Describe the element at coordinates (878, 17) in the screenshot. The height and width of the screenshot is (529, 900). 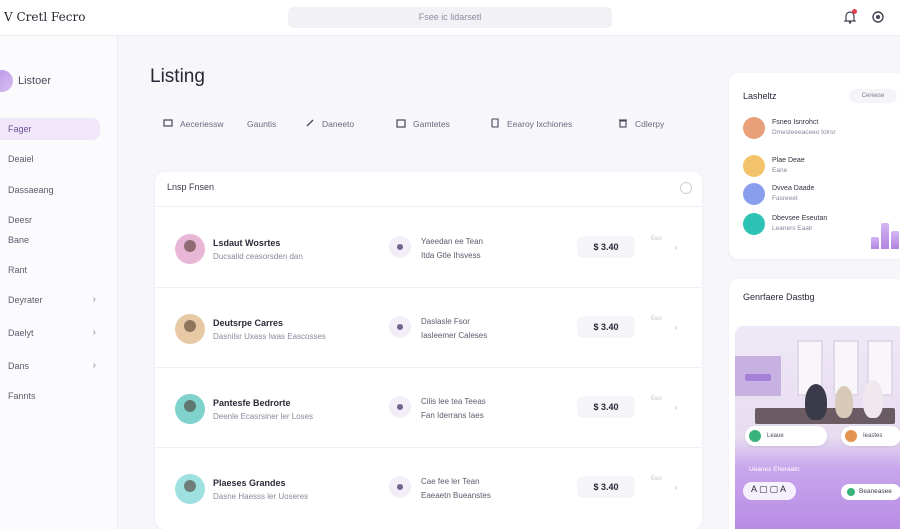
I see `settings-icon` at that location.